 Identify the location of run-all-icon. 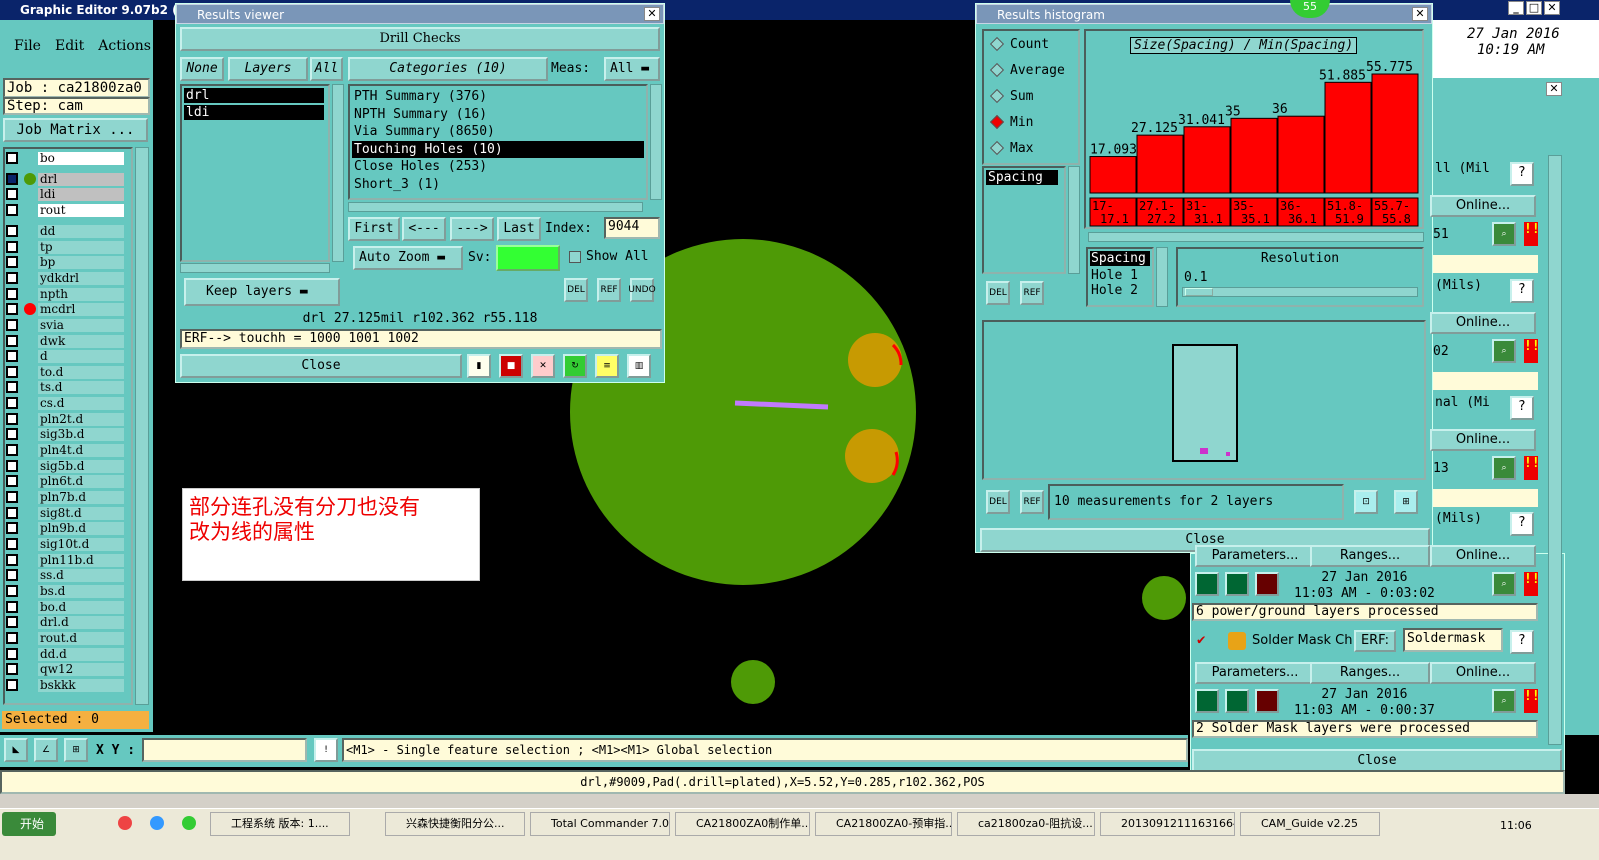
(1237, 584).